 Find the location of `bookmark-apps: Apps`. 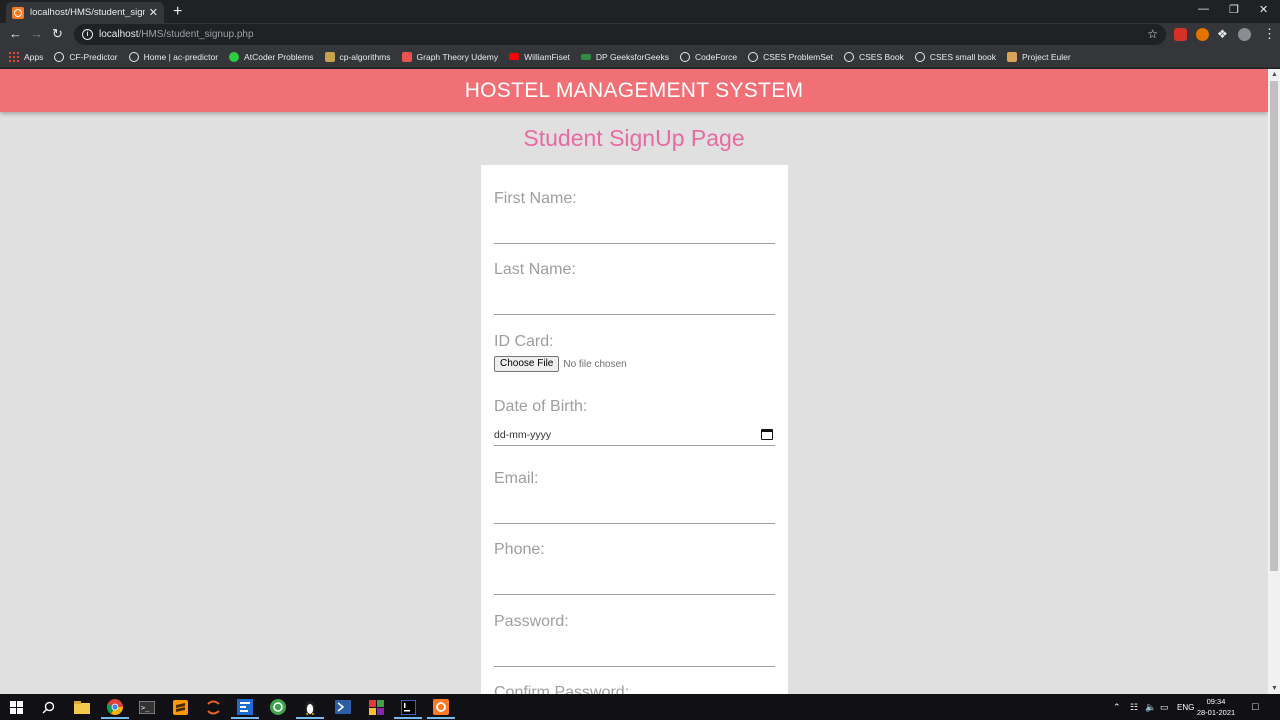

bookmark-apps: Apps is located at coordinates (26, 56).